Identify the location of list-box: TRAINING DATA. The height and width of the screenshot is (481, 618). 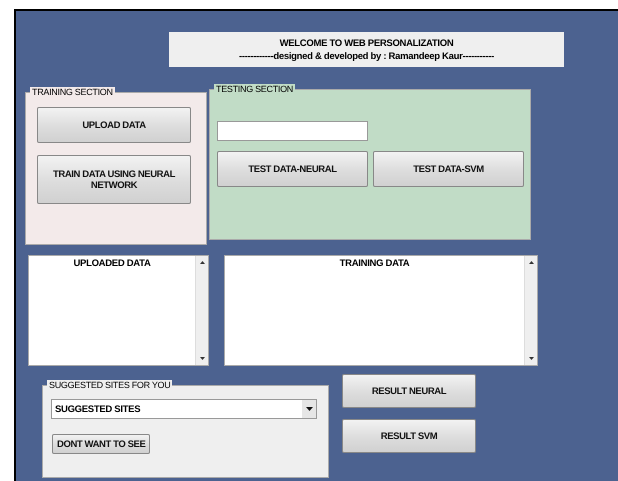
(381, 310).